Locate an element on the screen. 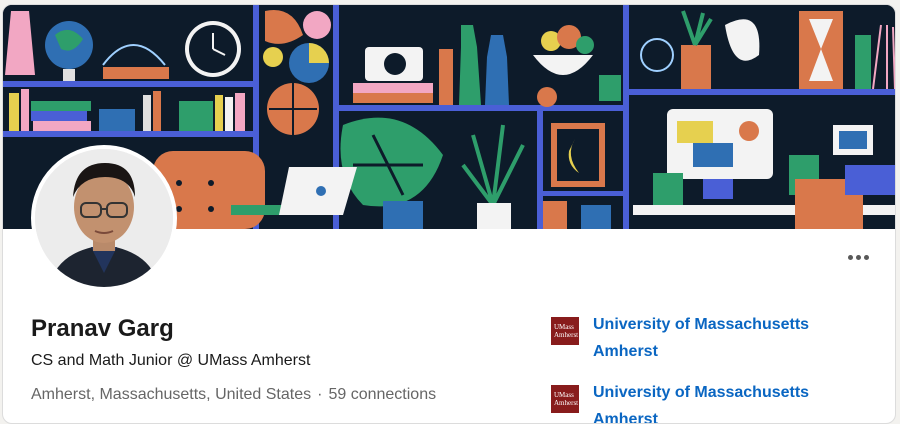 The width and height of the screenshot is (900, 424). profile-photo is located at coordinates (104, 218).